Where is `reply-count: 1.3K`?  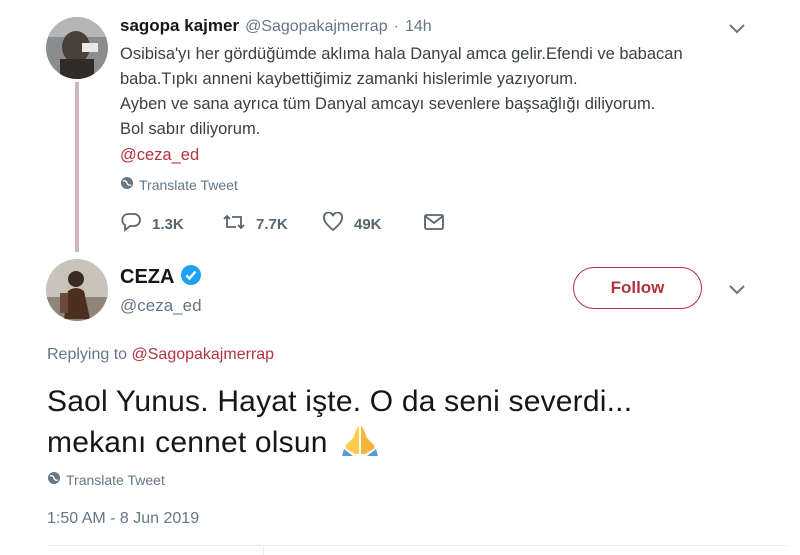
reply-count: 1.3K is located at coordinates (168, 224).